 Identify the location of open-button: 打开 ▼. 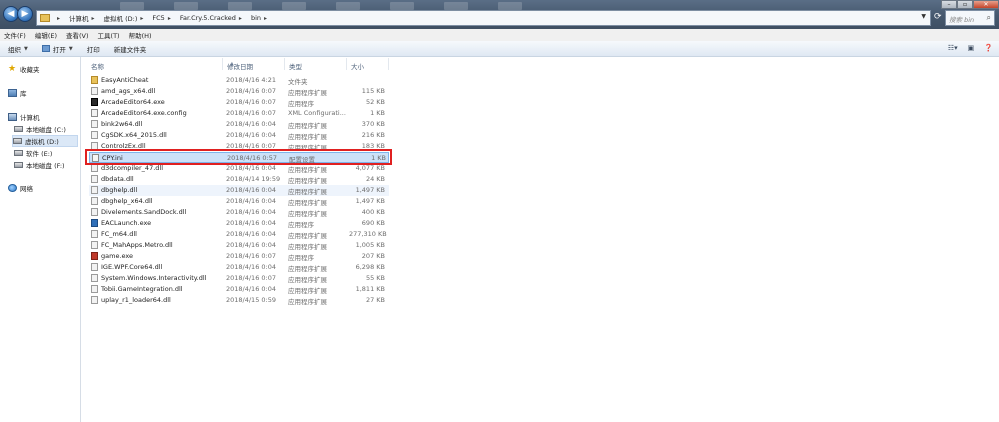
(57, 49).